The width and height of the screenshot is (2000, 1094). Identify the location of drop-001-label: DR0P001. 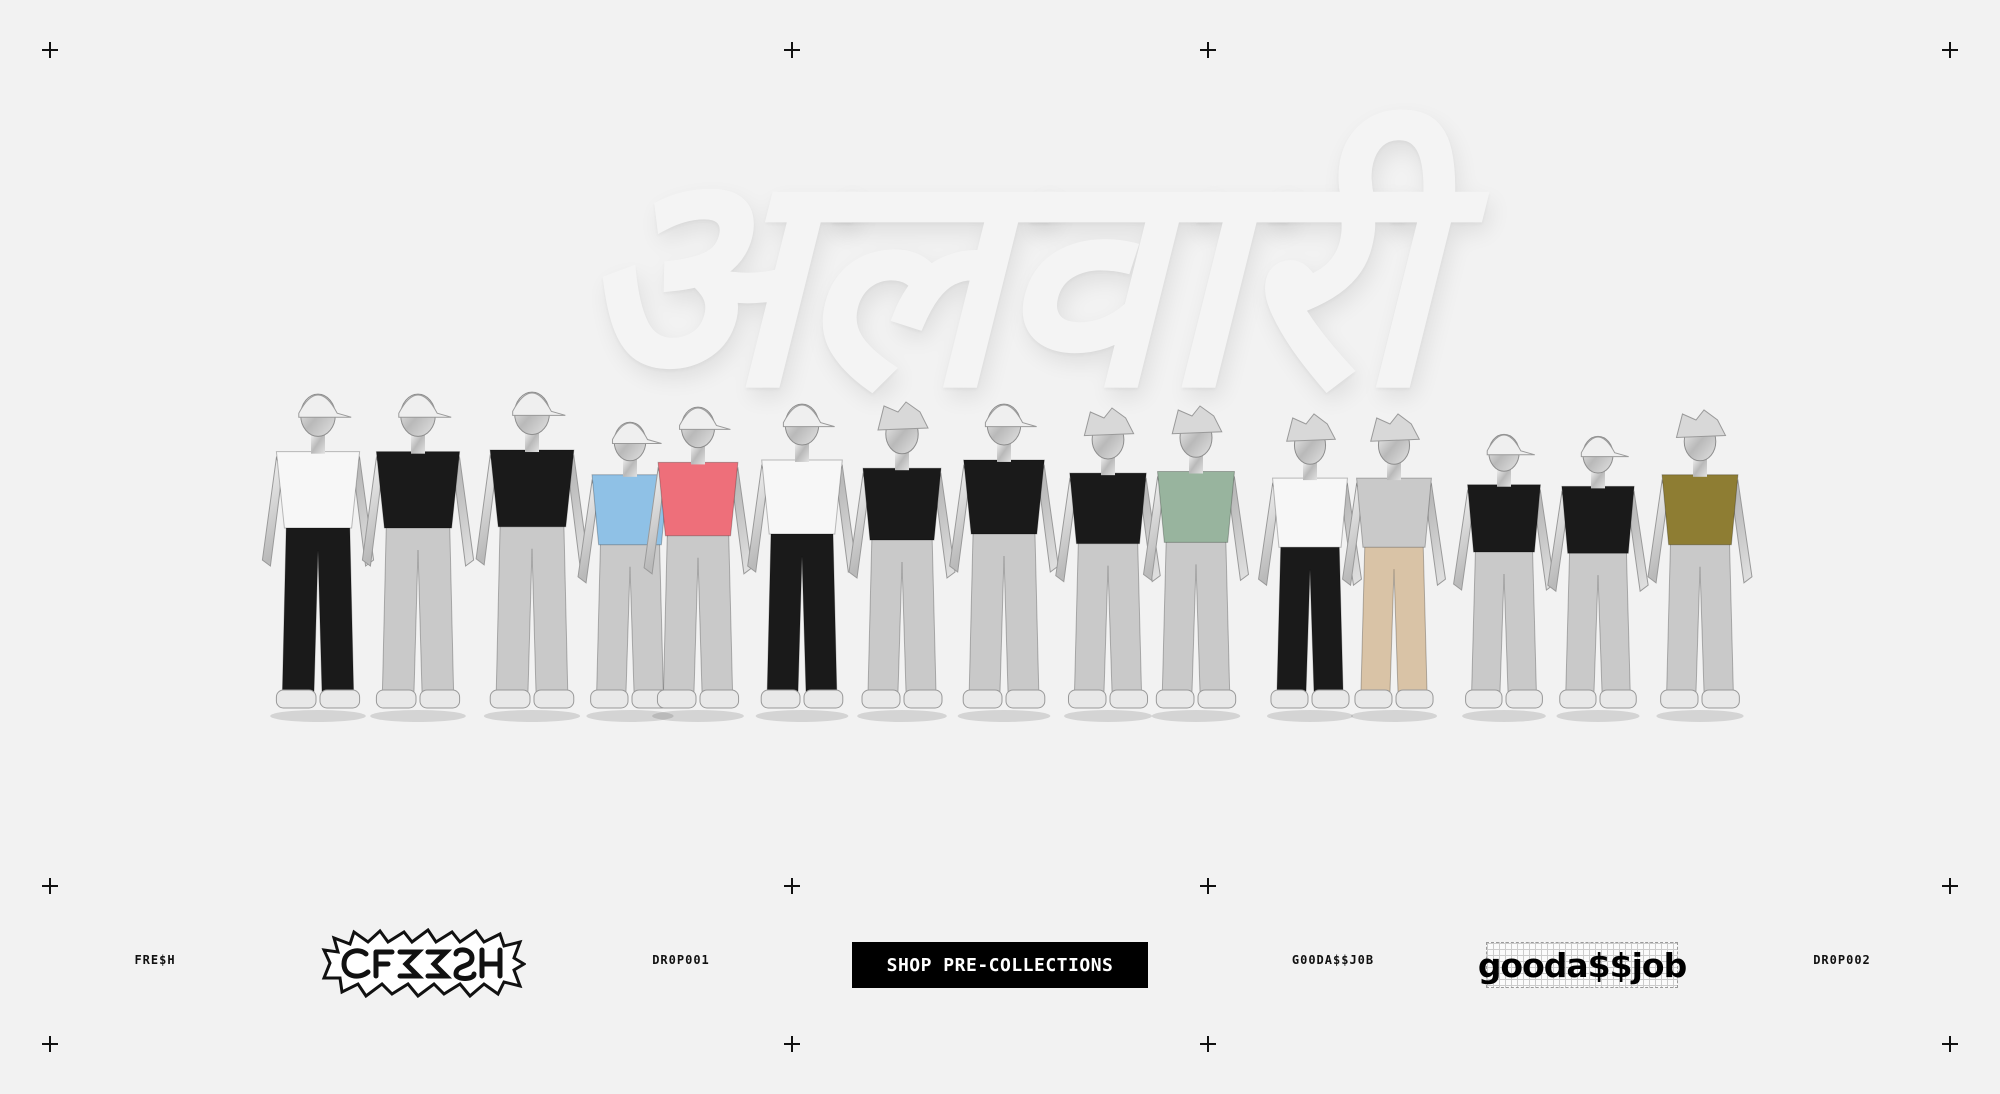
(681, 960).